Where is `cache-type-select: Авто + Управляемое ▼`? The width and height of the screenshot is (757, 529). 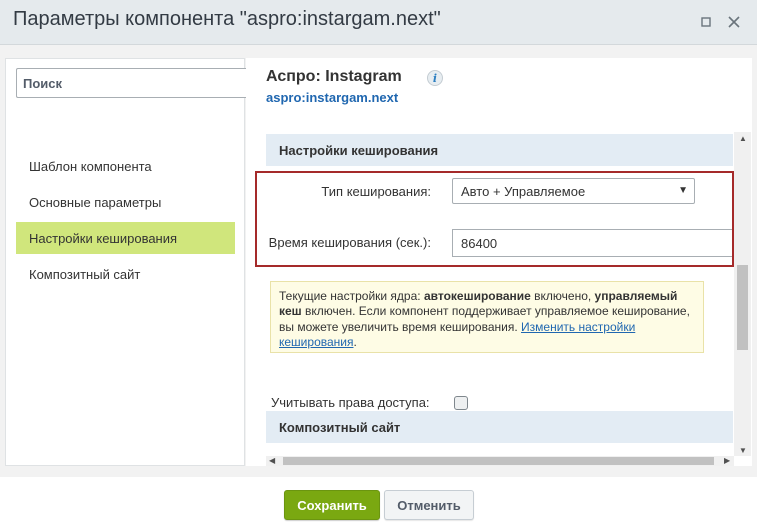
cache-type-select: Авто + Управляемое ▼ is located at coordinates (573, 191).